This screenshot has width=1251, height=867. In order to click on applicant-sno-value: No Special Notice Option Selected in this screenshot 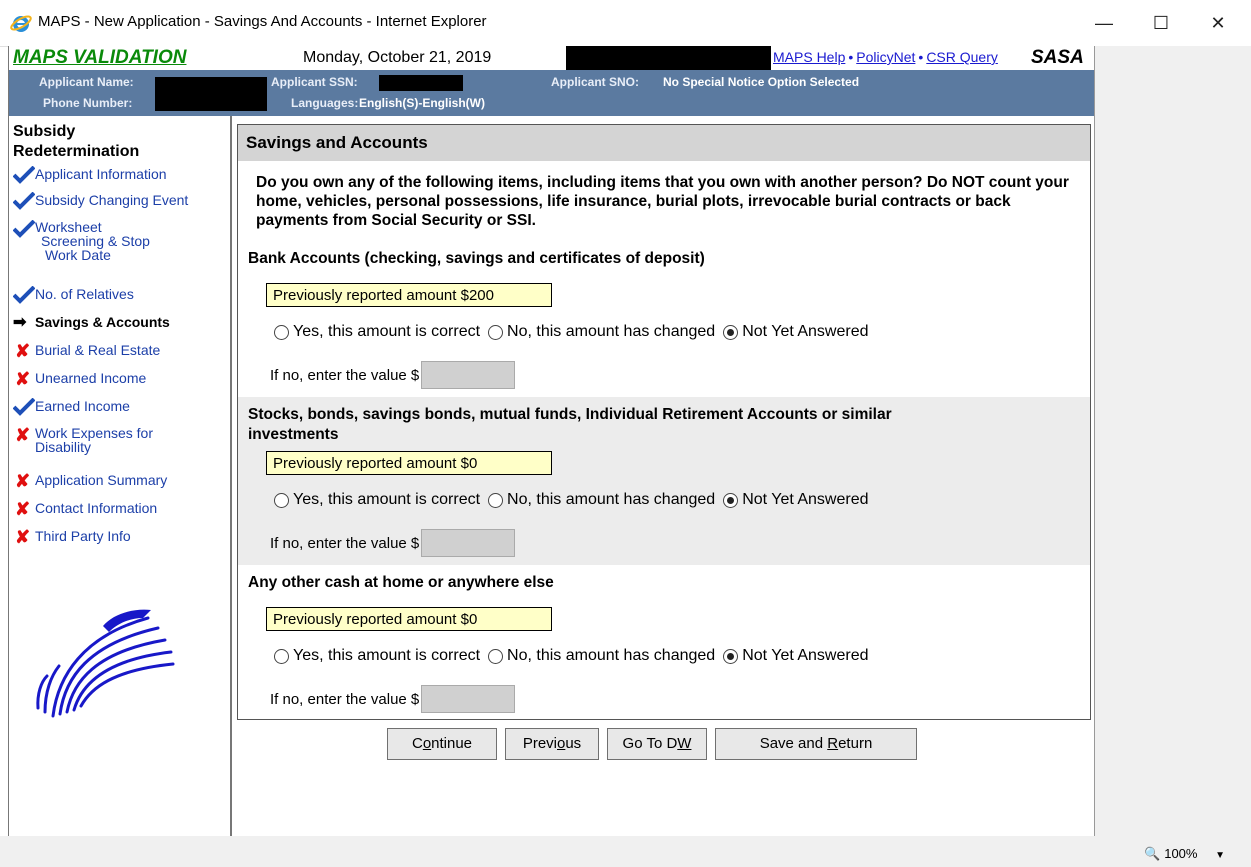, I will do `click(761, 82)`.